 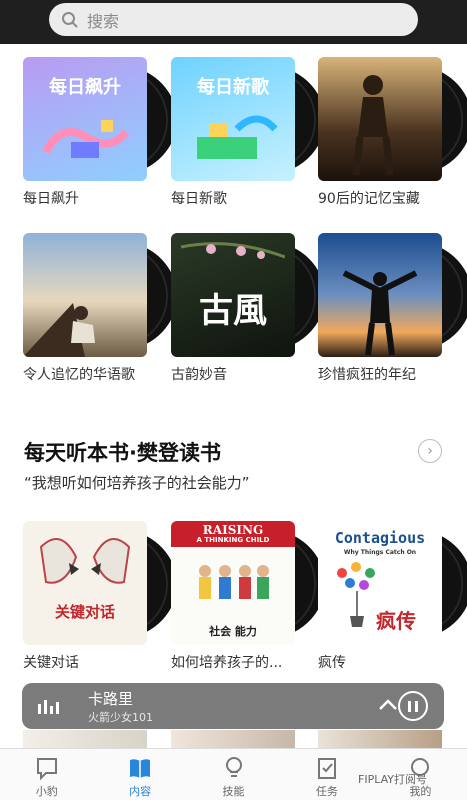 I want to click on book-card: Contagious Why Things Catch On 疯传 疯传, so click(x=392, y=596).